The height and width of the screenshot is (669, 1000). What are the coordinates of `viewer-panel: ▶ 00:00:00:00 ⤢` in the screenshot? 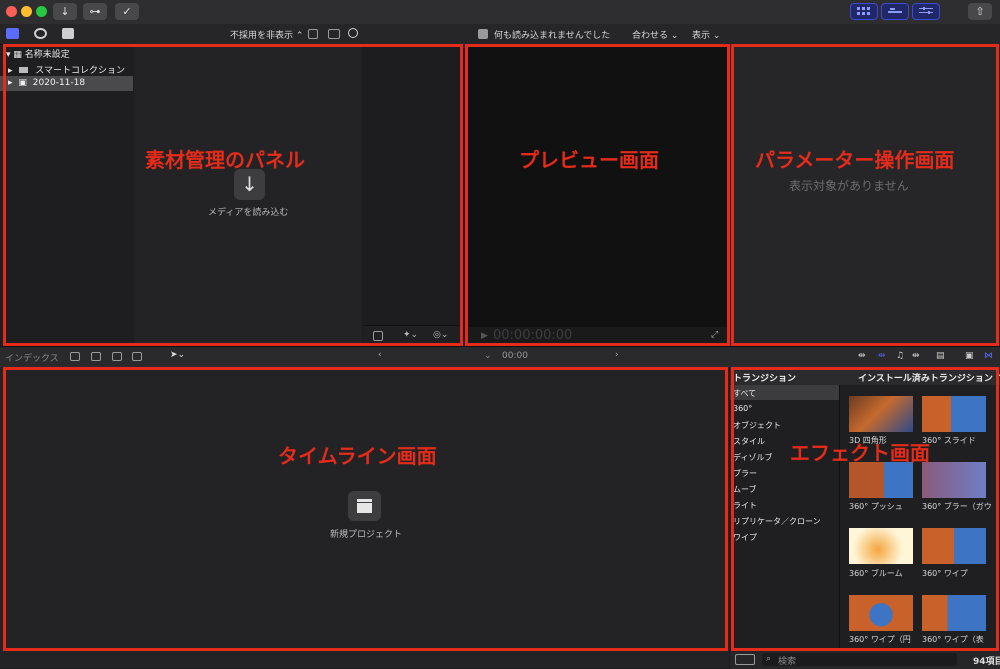 It's located at (597, 195).